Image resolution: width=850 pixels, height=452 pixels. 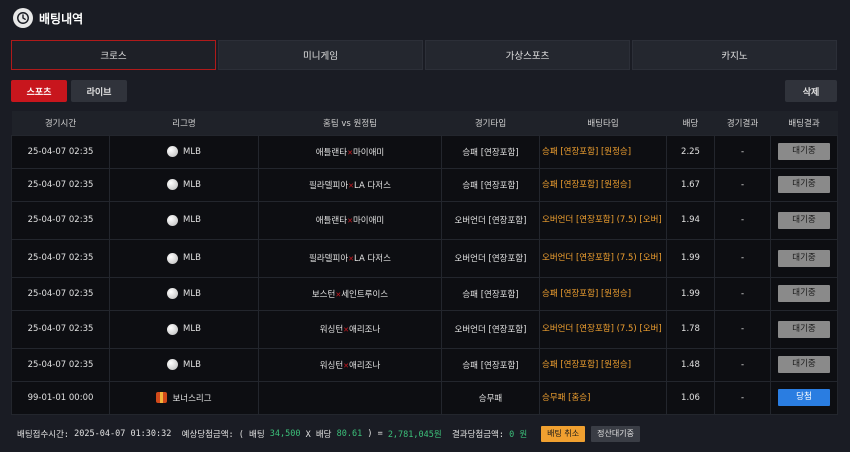 I want to click on tab-virtual-sports: 가상스포츠, so click(x=527, y=55).